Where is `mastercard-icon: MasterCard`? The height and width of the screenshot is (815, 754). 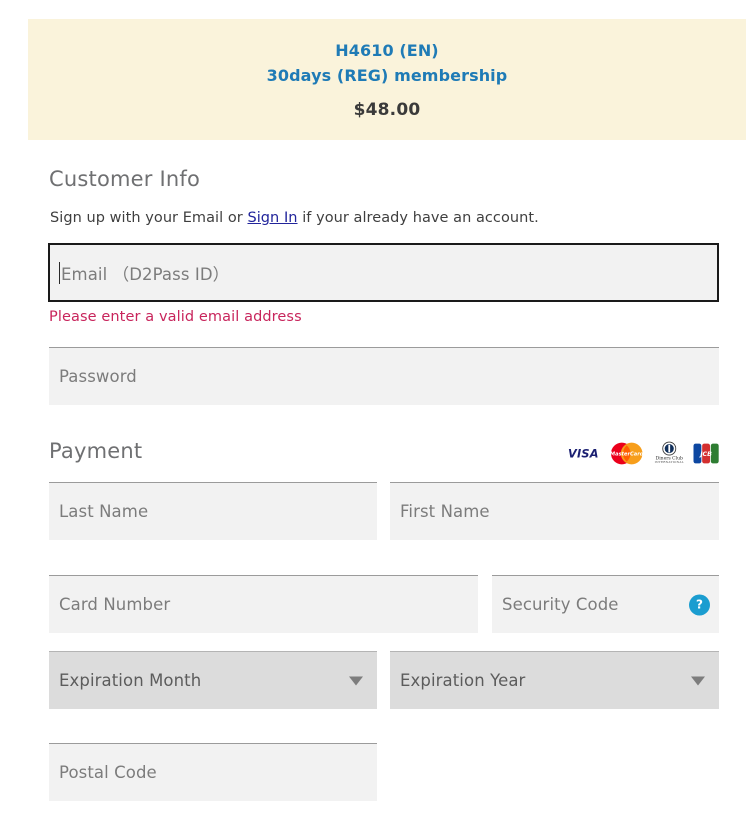
mastercard-icon: MasterCard is located at coordinates (628, 453).